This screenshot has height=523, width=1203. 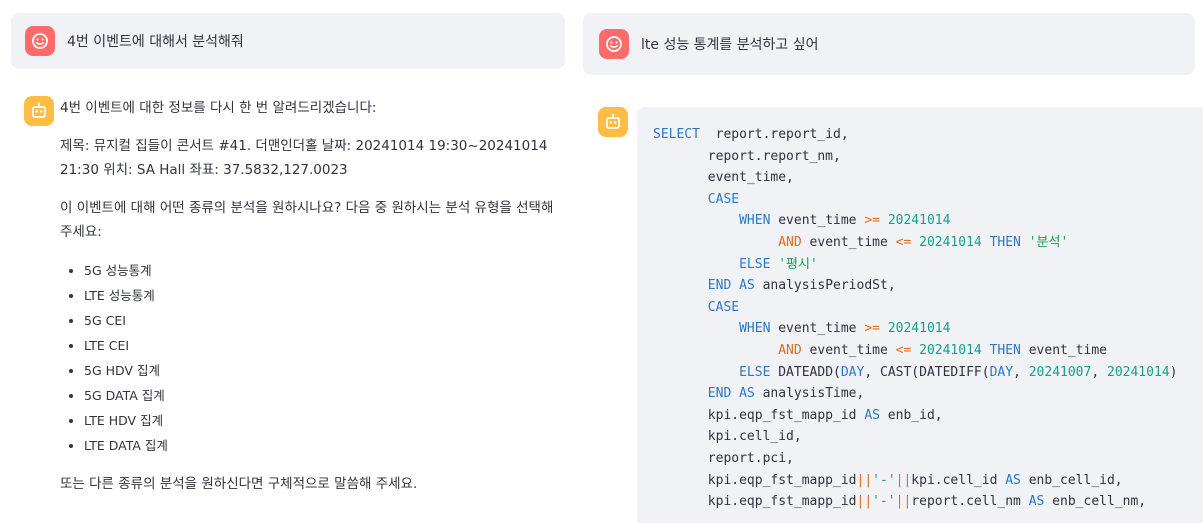 I want to click on code-token: enb_cell_nm,, so click(x=1095, y=502).